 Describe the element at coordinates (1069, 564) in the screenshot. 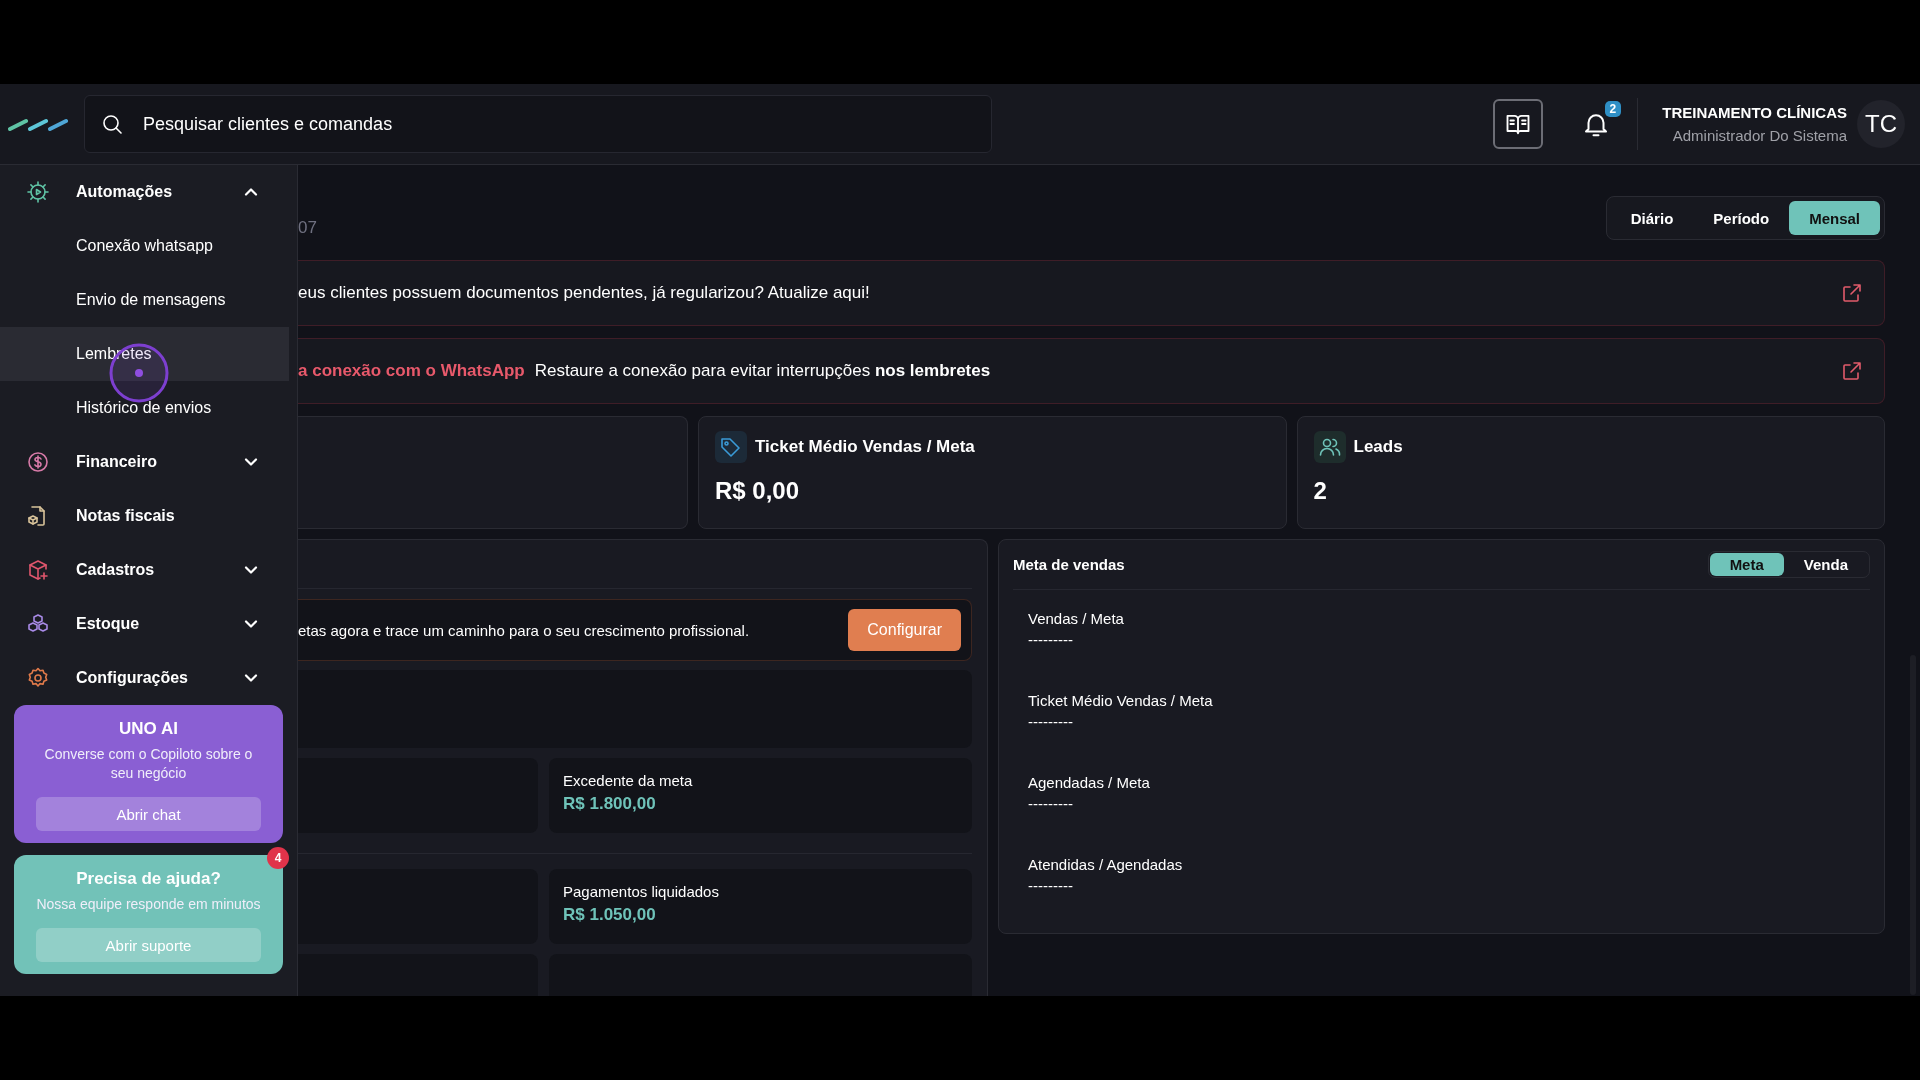

I see `panel-title: Meta de vendas` at that location.